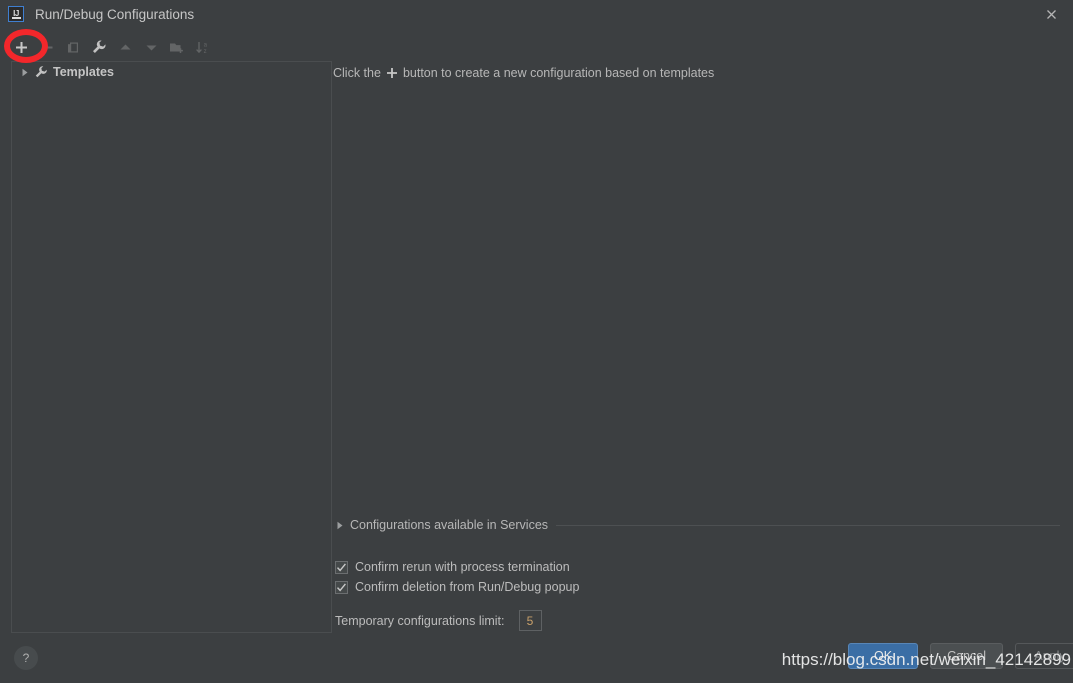 Image resolution: width=1073 pixels, height=683 pixels. What do you see at coordinates (16, 14) in the screenshot?
I see `intellij-idea-icon: IJ` at bounding box center [16, 14].